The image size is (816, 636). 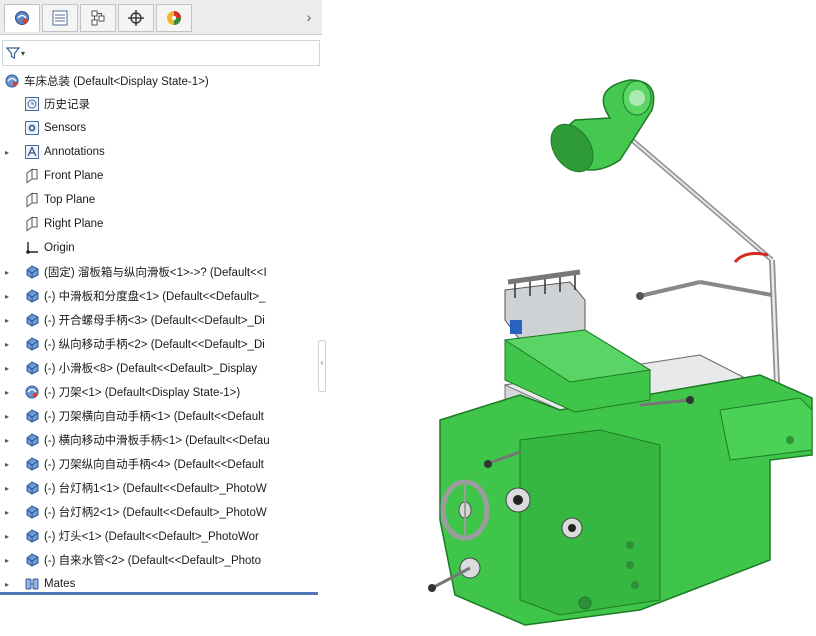 I want to click on tree-item-component: ▸ (固定) 溜板箱与纵向滑板<1>->? (Default<<I, so click(x=161, y=272).